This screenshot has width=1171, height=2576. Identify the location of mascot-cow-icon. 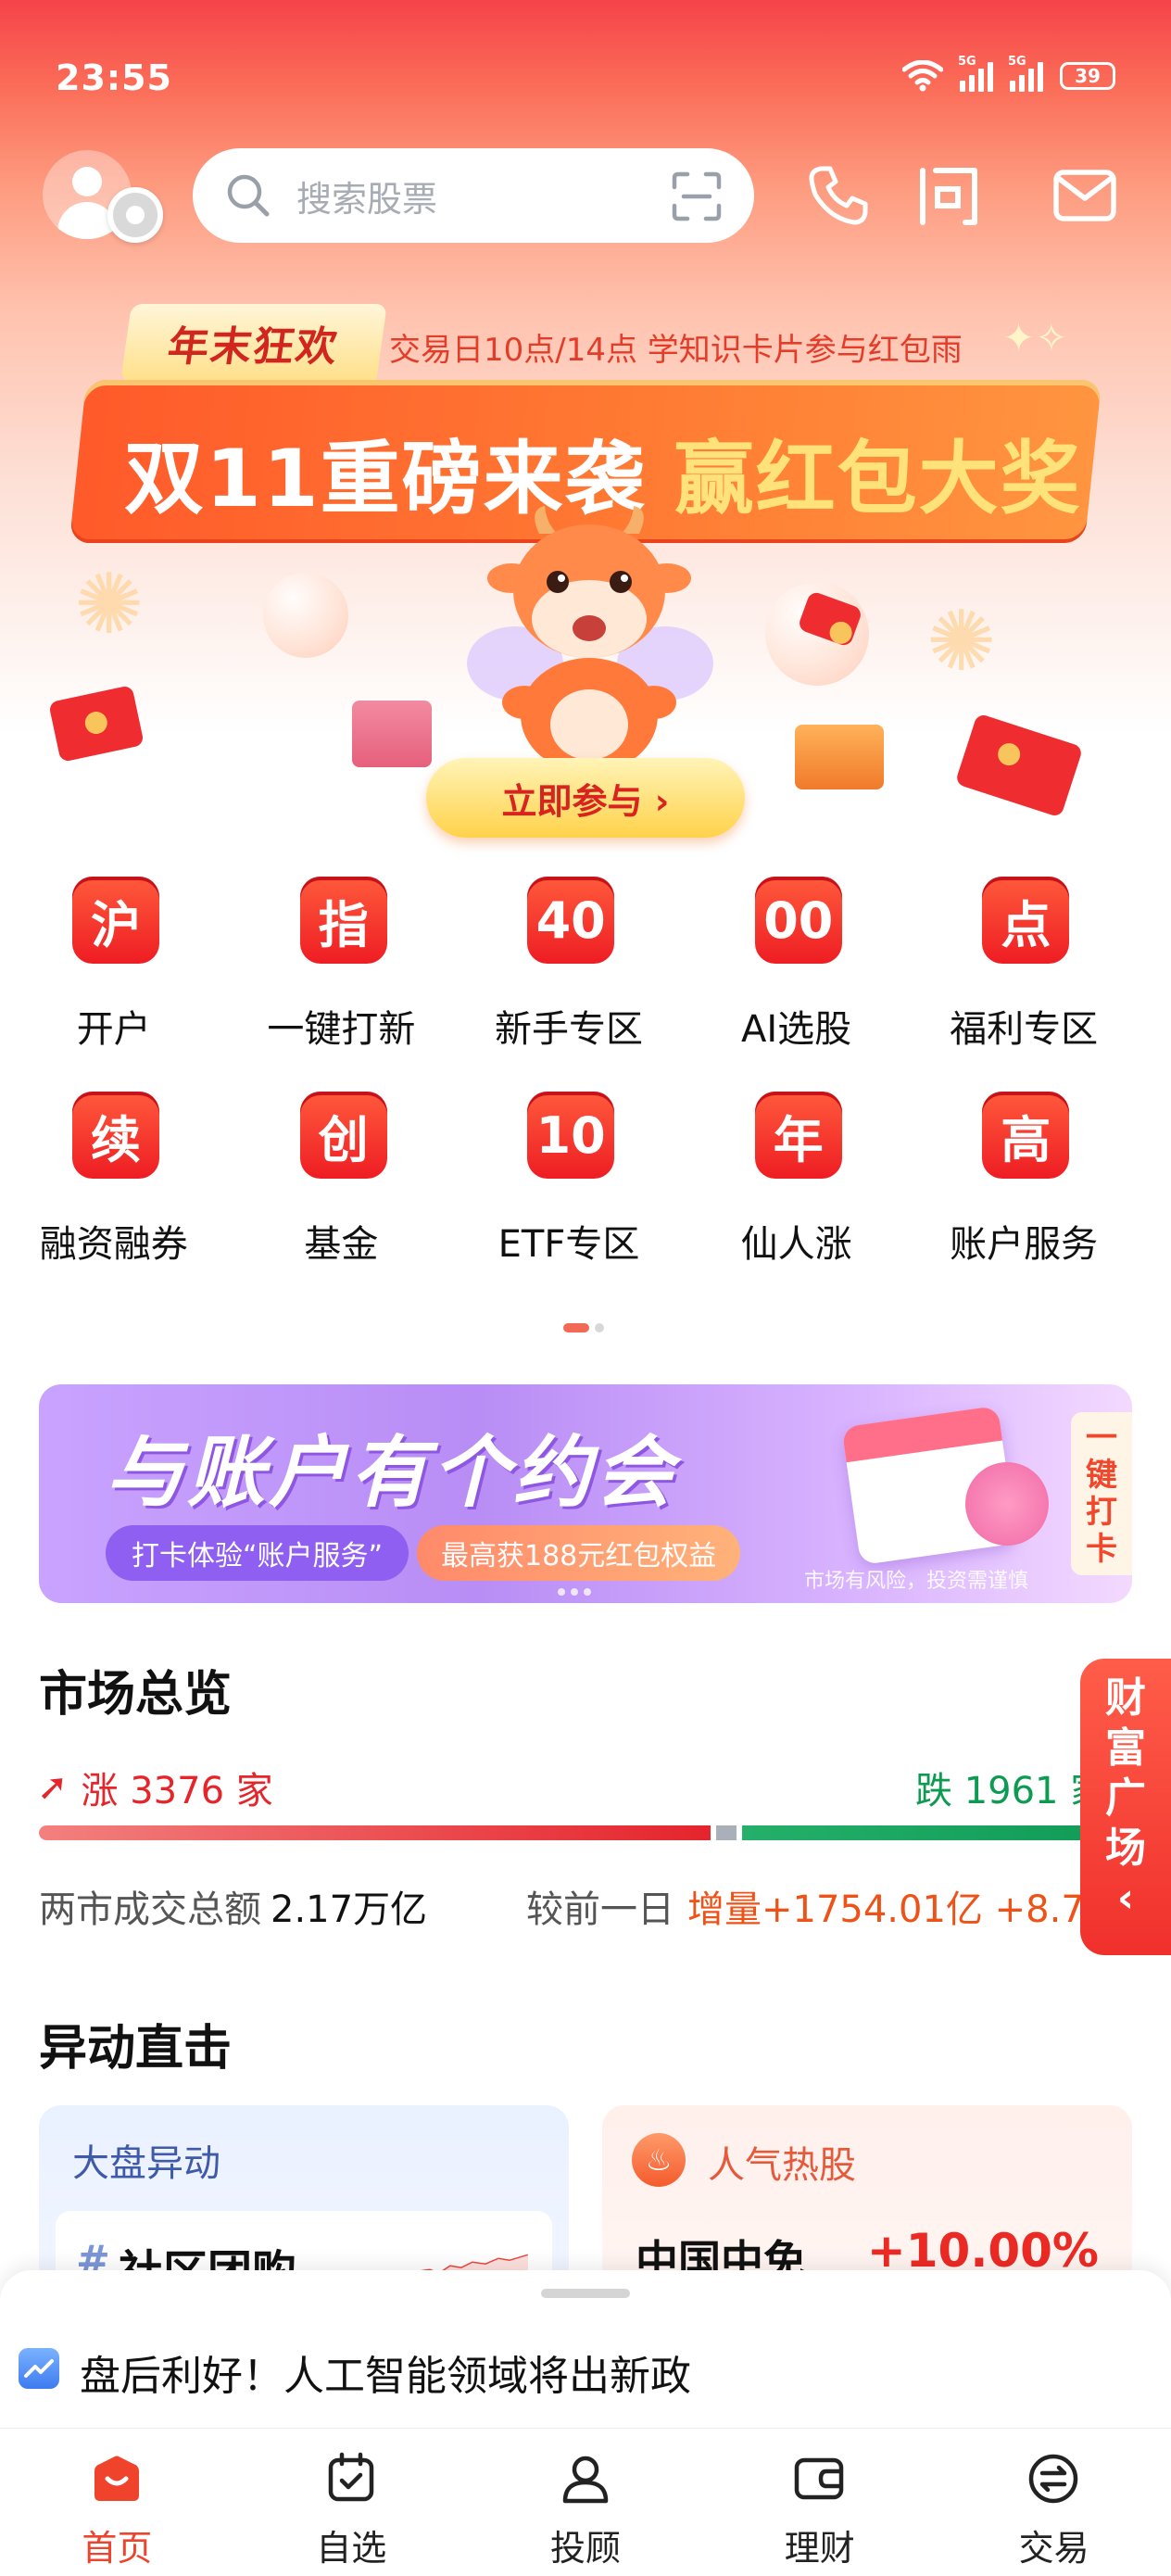
(590, 639).